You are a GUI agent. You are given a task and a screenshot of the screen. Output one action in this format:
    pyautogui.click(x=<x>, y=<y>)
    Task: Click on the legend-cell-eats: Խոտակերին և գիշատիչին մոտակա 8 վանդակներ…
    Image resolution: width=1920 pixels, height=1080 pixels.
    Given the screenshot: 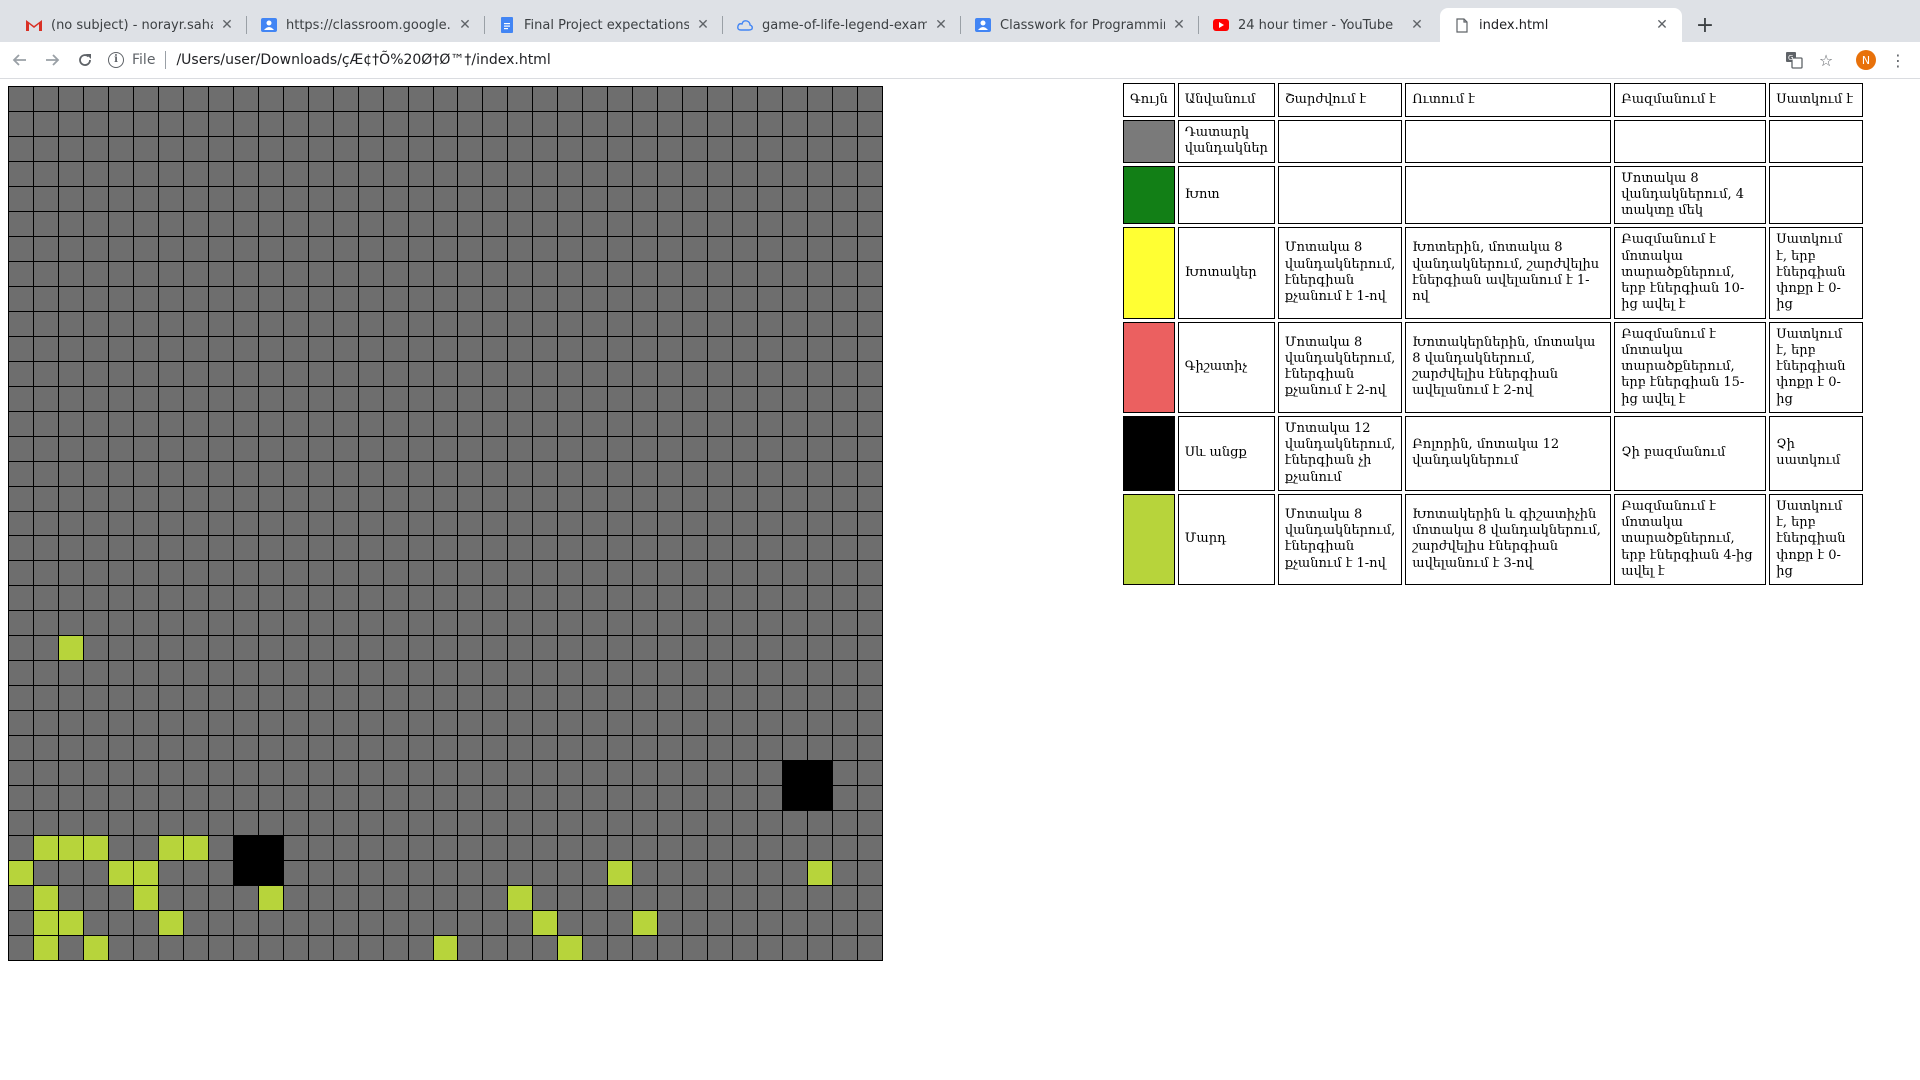 What is the action you would take?
    pyautogui.click(x=1508, y=539)
    